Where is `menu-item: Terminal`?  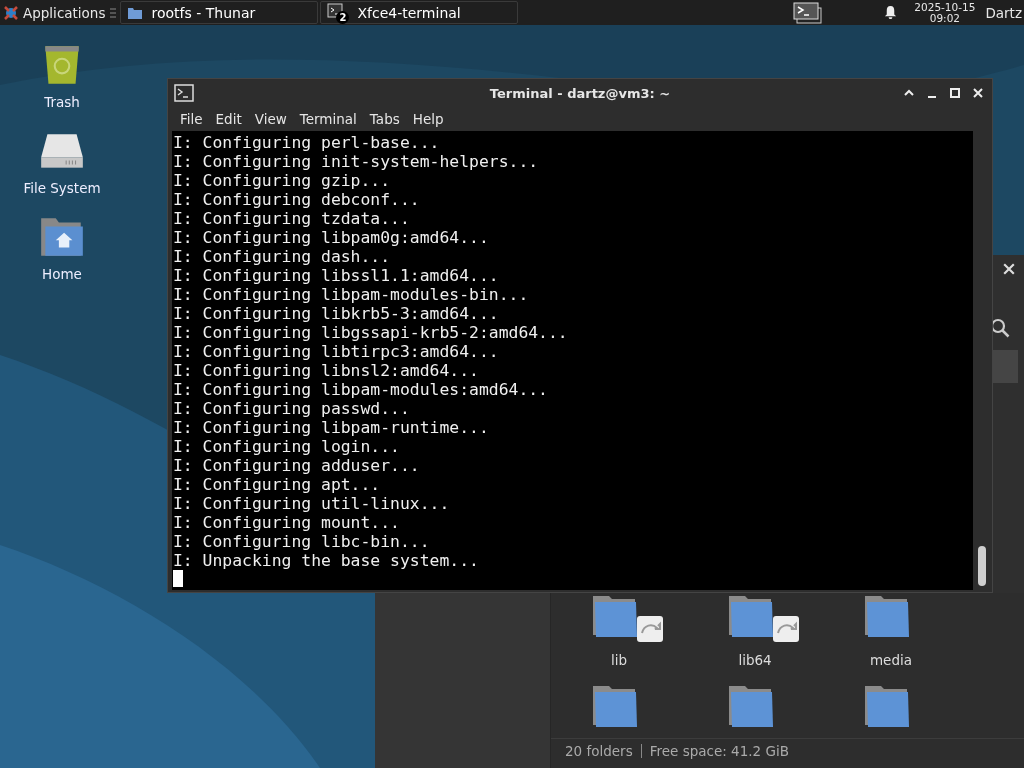
menu-item: Terminal is located at coordinates (328, 119).